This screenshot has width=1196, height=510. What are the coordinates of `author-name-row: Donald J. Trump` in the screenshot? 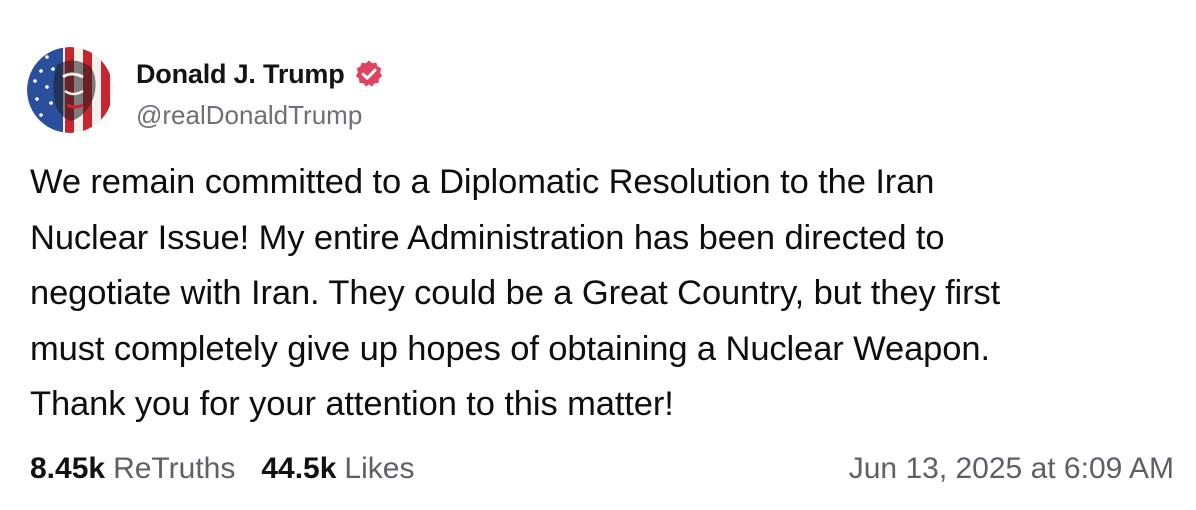 It's located at (260, 74).